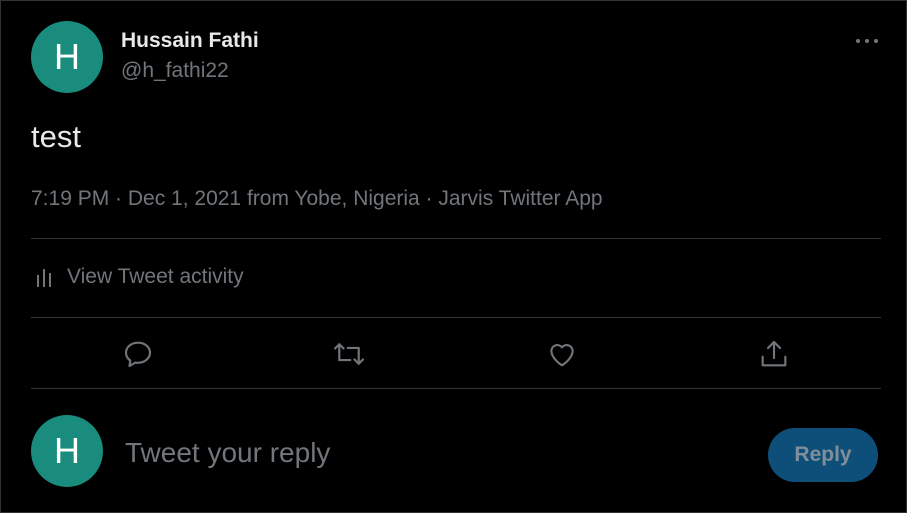 Image resolution: width=907 pixels, height=513 pixels. I want to click on like-action-button, so click(562, 354).